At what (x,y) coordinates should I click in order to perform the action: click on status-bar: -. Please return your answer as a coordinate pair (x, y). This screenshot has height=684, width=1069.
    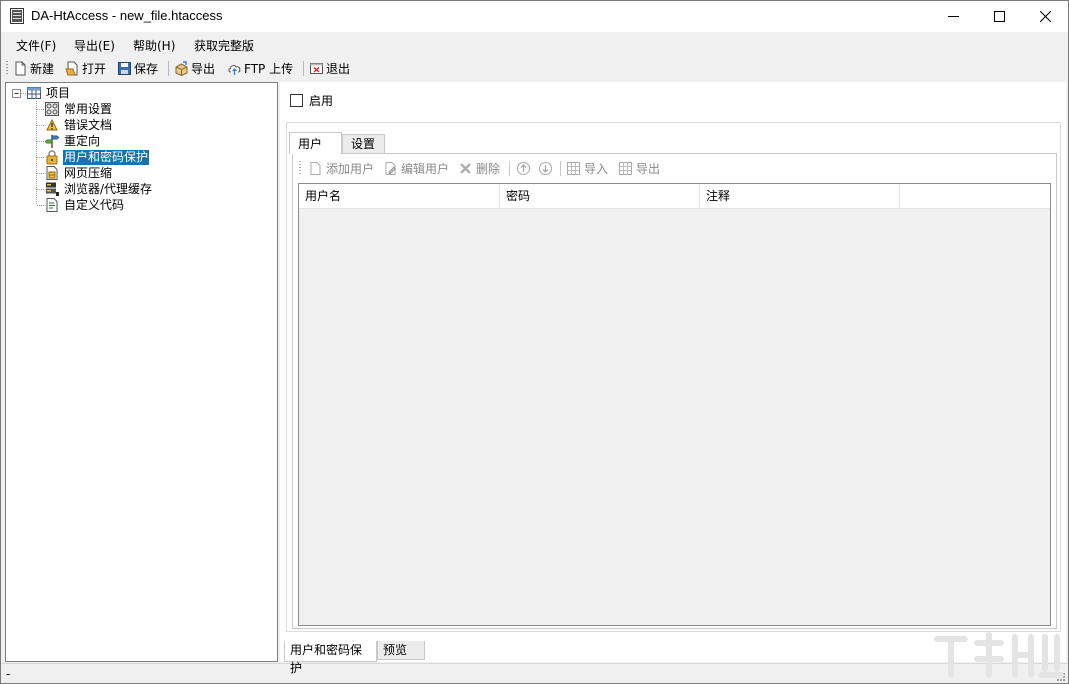
    Looking at the image, I should click on (534, 673).